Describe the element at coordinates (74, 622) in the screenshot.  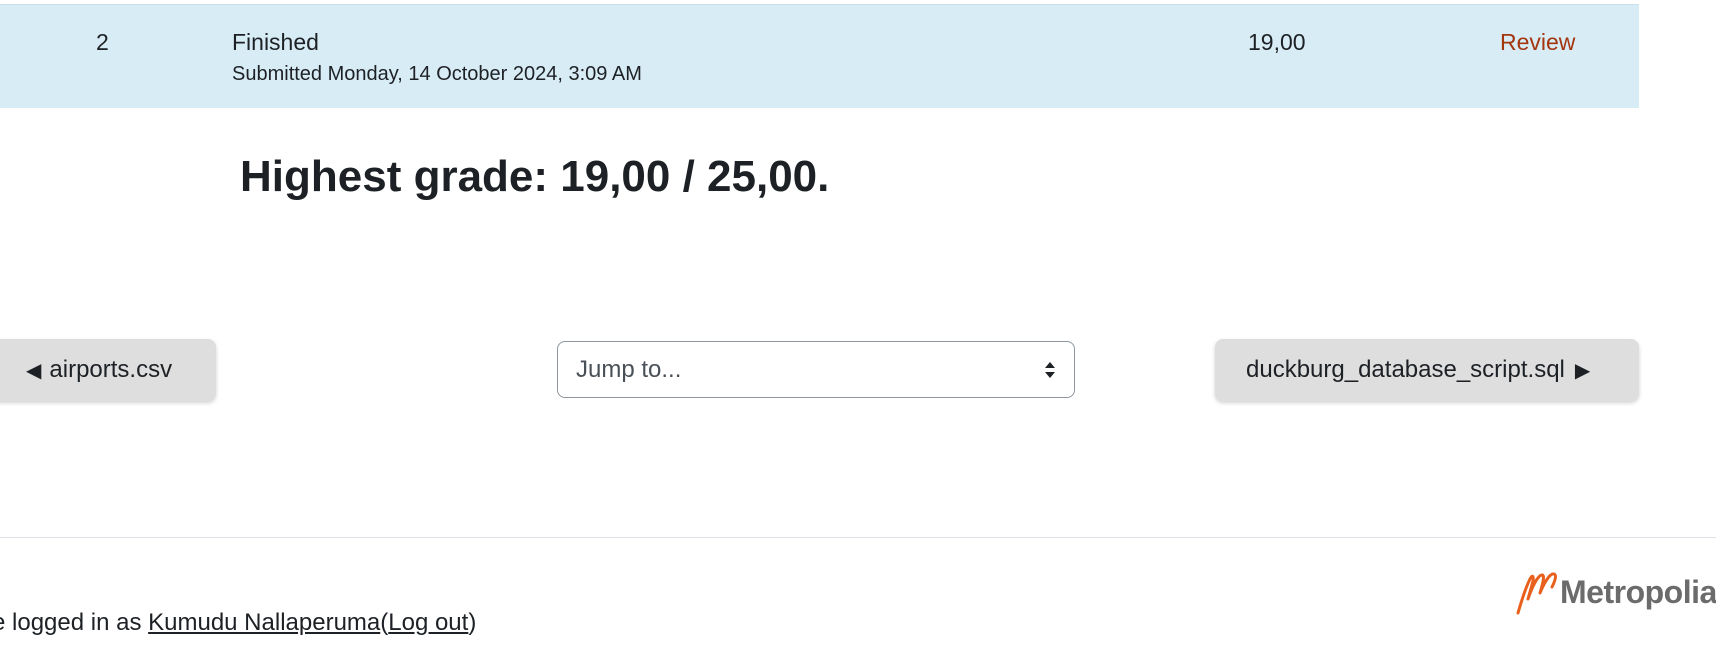
I see `logged-in-prefix: e logged in as` at that location.